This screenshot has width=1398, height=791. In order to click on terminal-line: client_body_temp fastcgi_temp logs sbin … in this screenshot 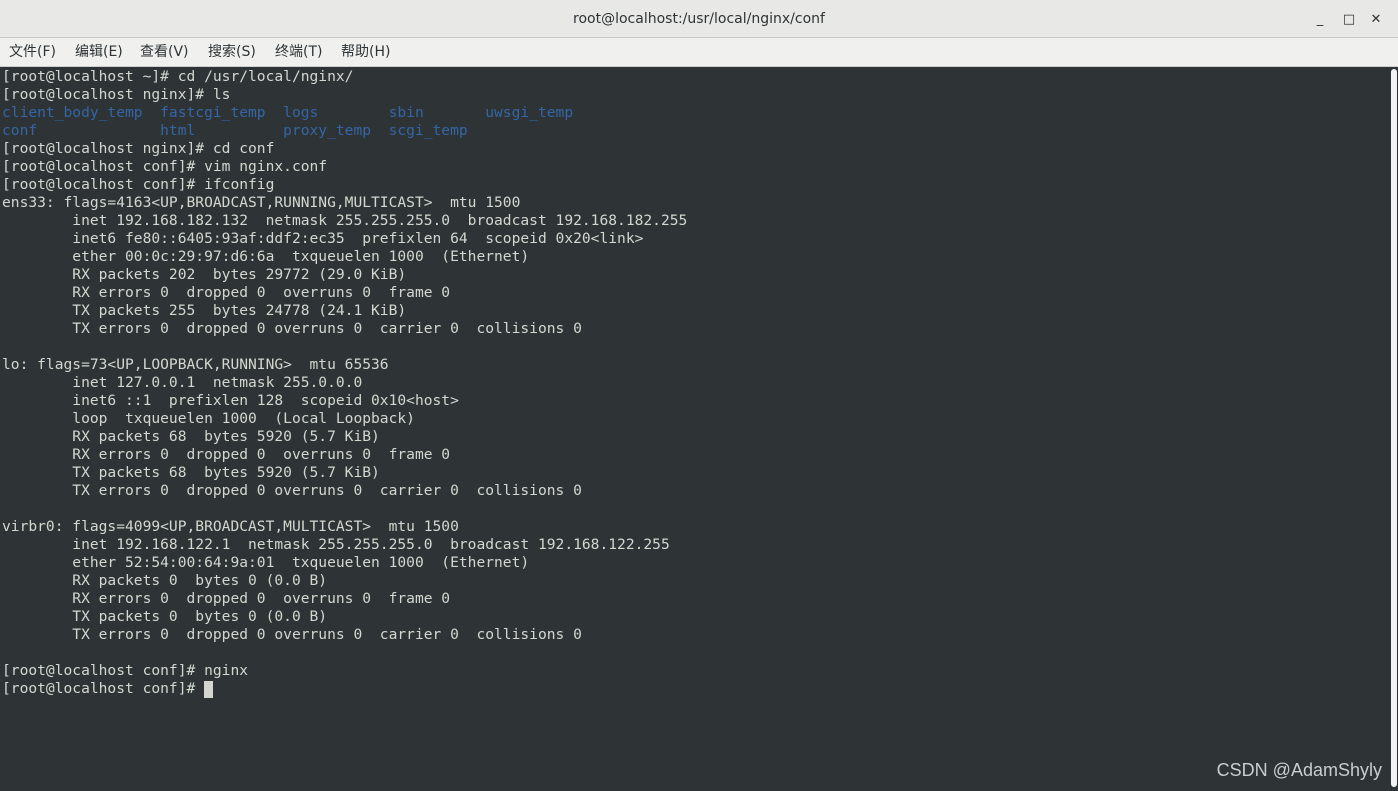, I will do `click(288, 112)`.